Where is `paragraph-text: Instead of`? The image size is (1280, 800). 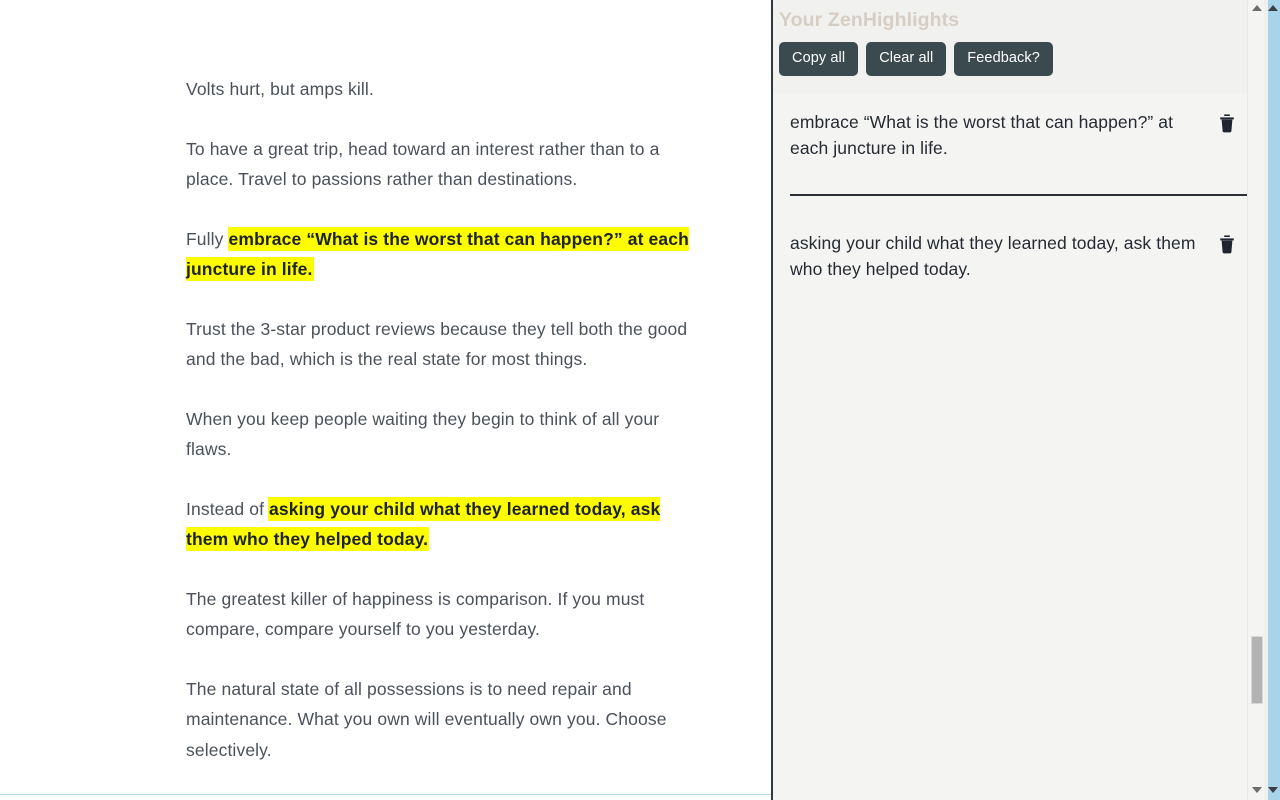 paragraph-text: Instead of is located at coordinates (228, 508).